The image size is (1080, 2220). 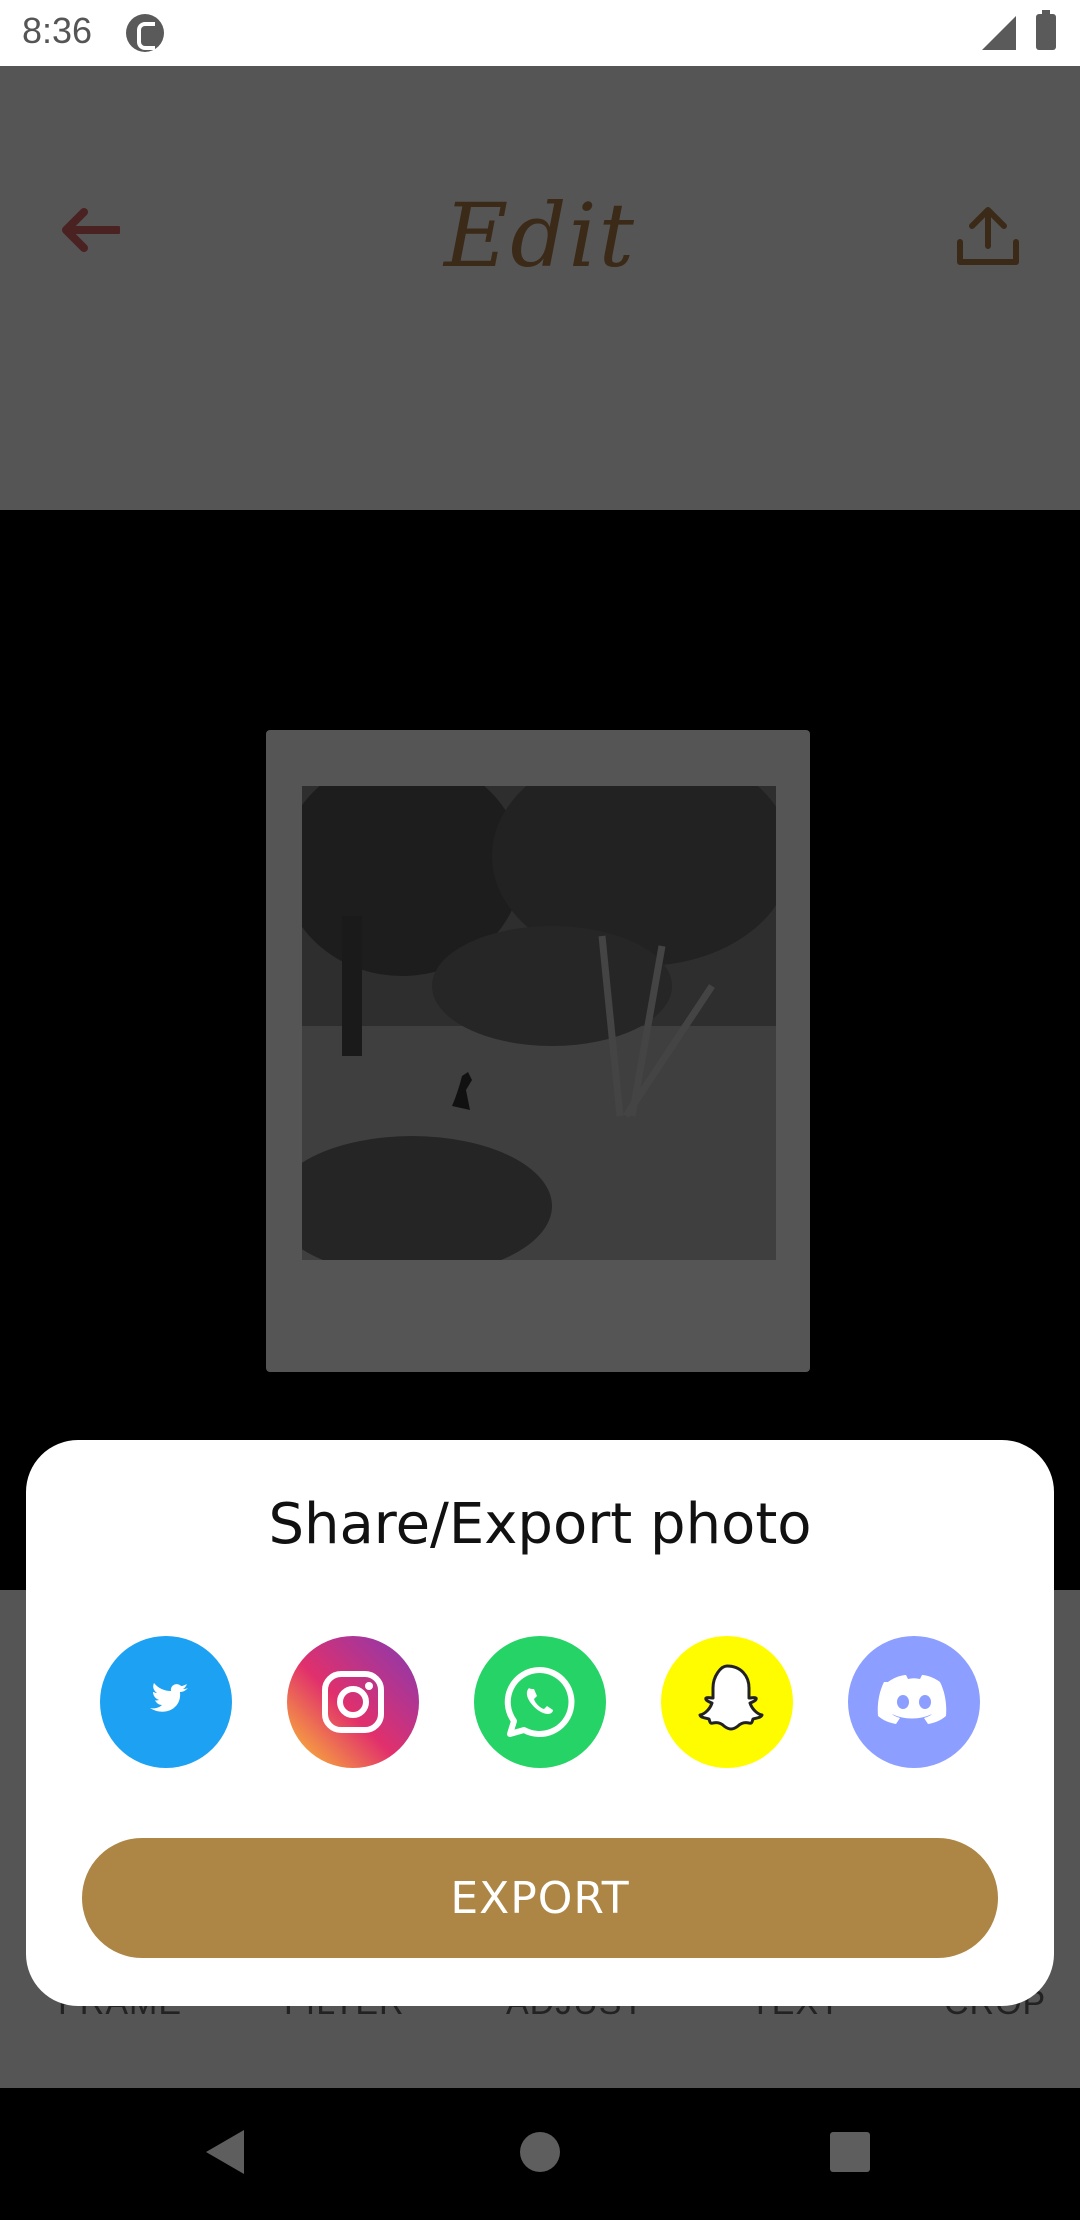 I want to click on whatsapp-icon, so click(x=540, y=1702).